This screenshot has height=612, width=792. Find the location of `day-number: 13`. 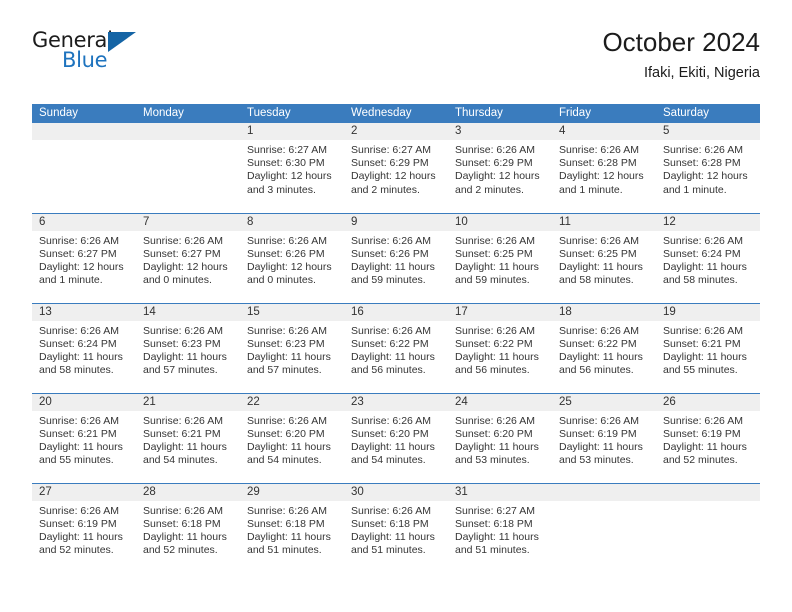

day-number: 13 is located at coordinates (84, 312).